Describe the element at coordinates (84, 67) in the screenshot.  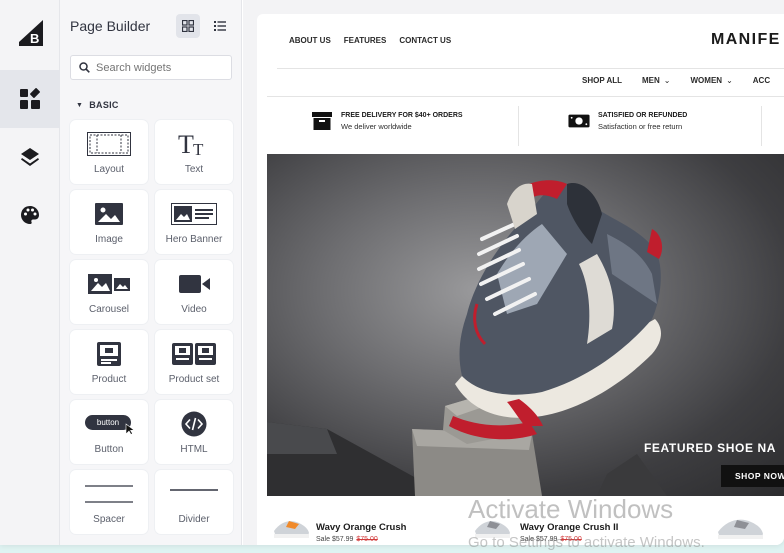
I see `search-icon` at that location.